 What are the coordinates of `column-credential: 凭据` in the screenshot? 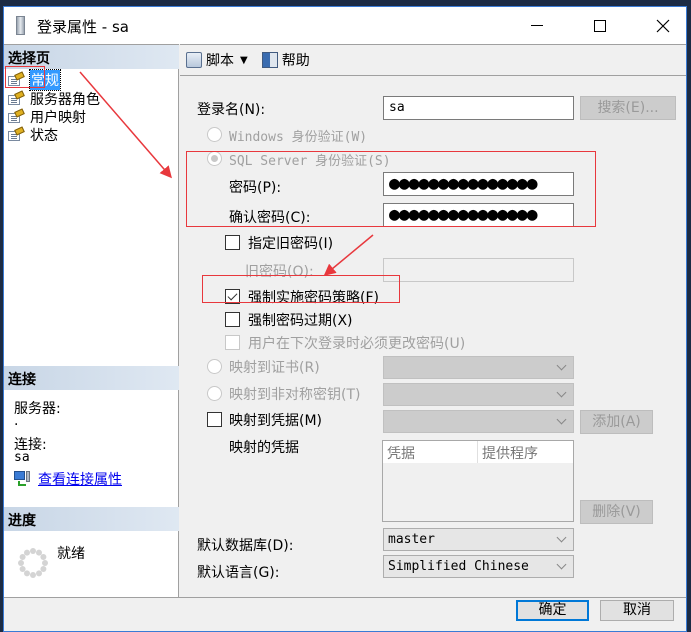 It's located at (430, 452).